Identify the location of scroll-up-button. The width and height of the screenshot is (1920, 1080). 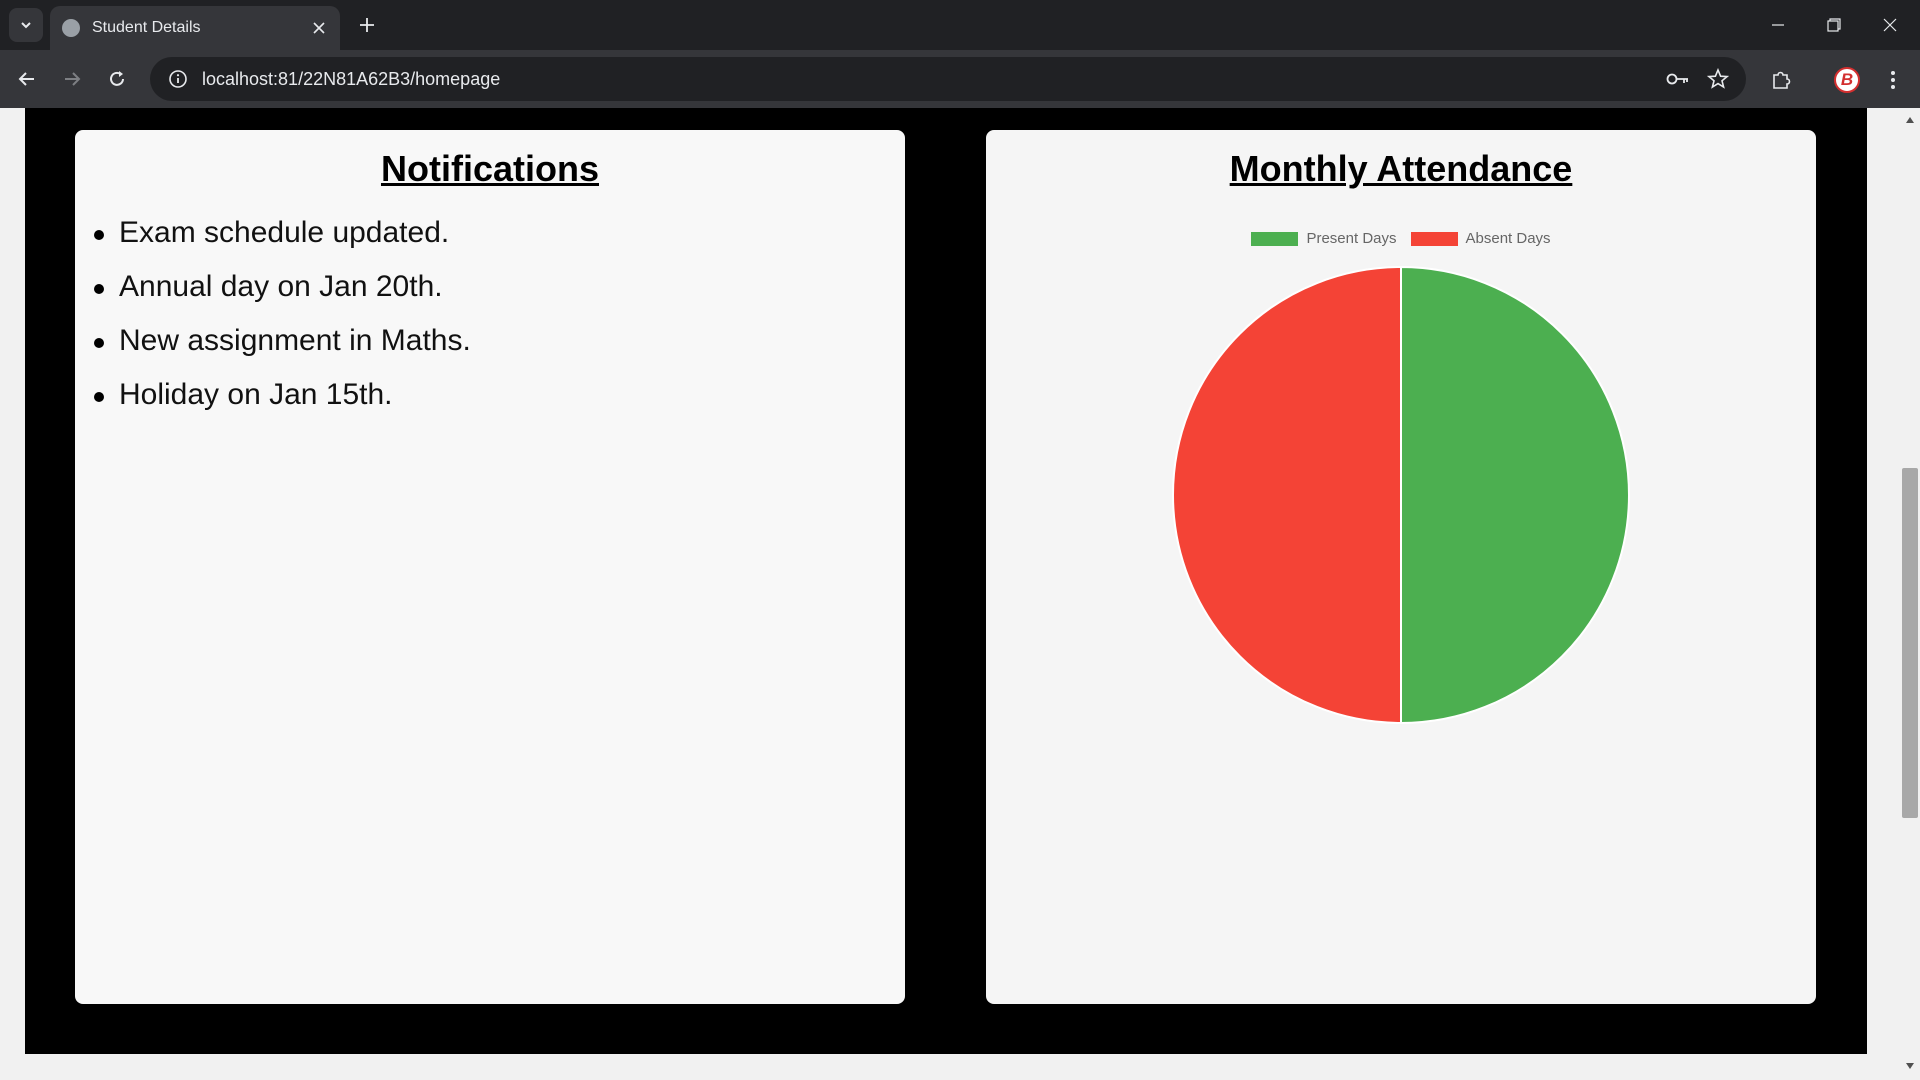
(1910, 120).